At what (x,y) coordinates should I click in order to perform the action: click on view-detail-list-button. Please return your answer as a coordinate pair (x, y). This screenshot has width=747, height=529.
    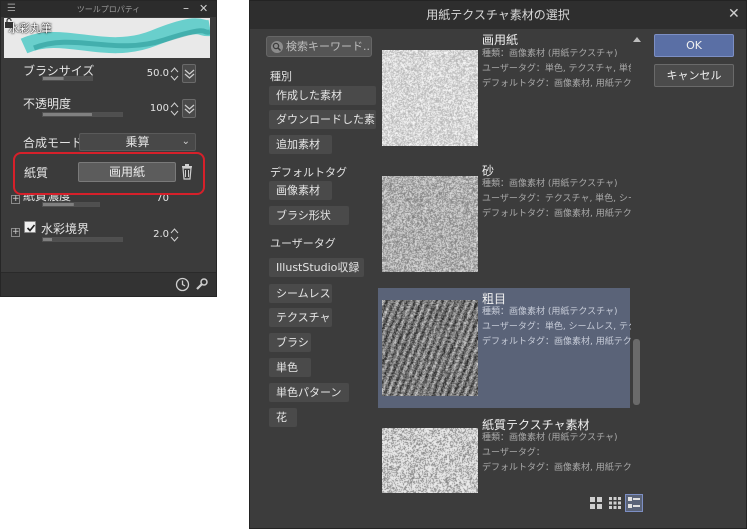
    Looking at the image, I should click on (634, 503).